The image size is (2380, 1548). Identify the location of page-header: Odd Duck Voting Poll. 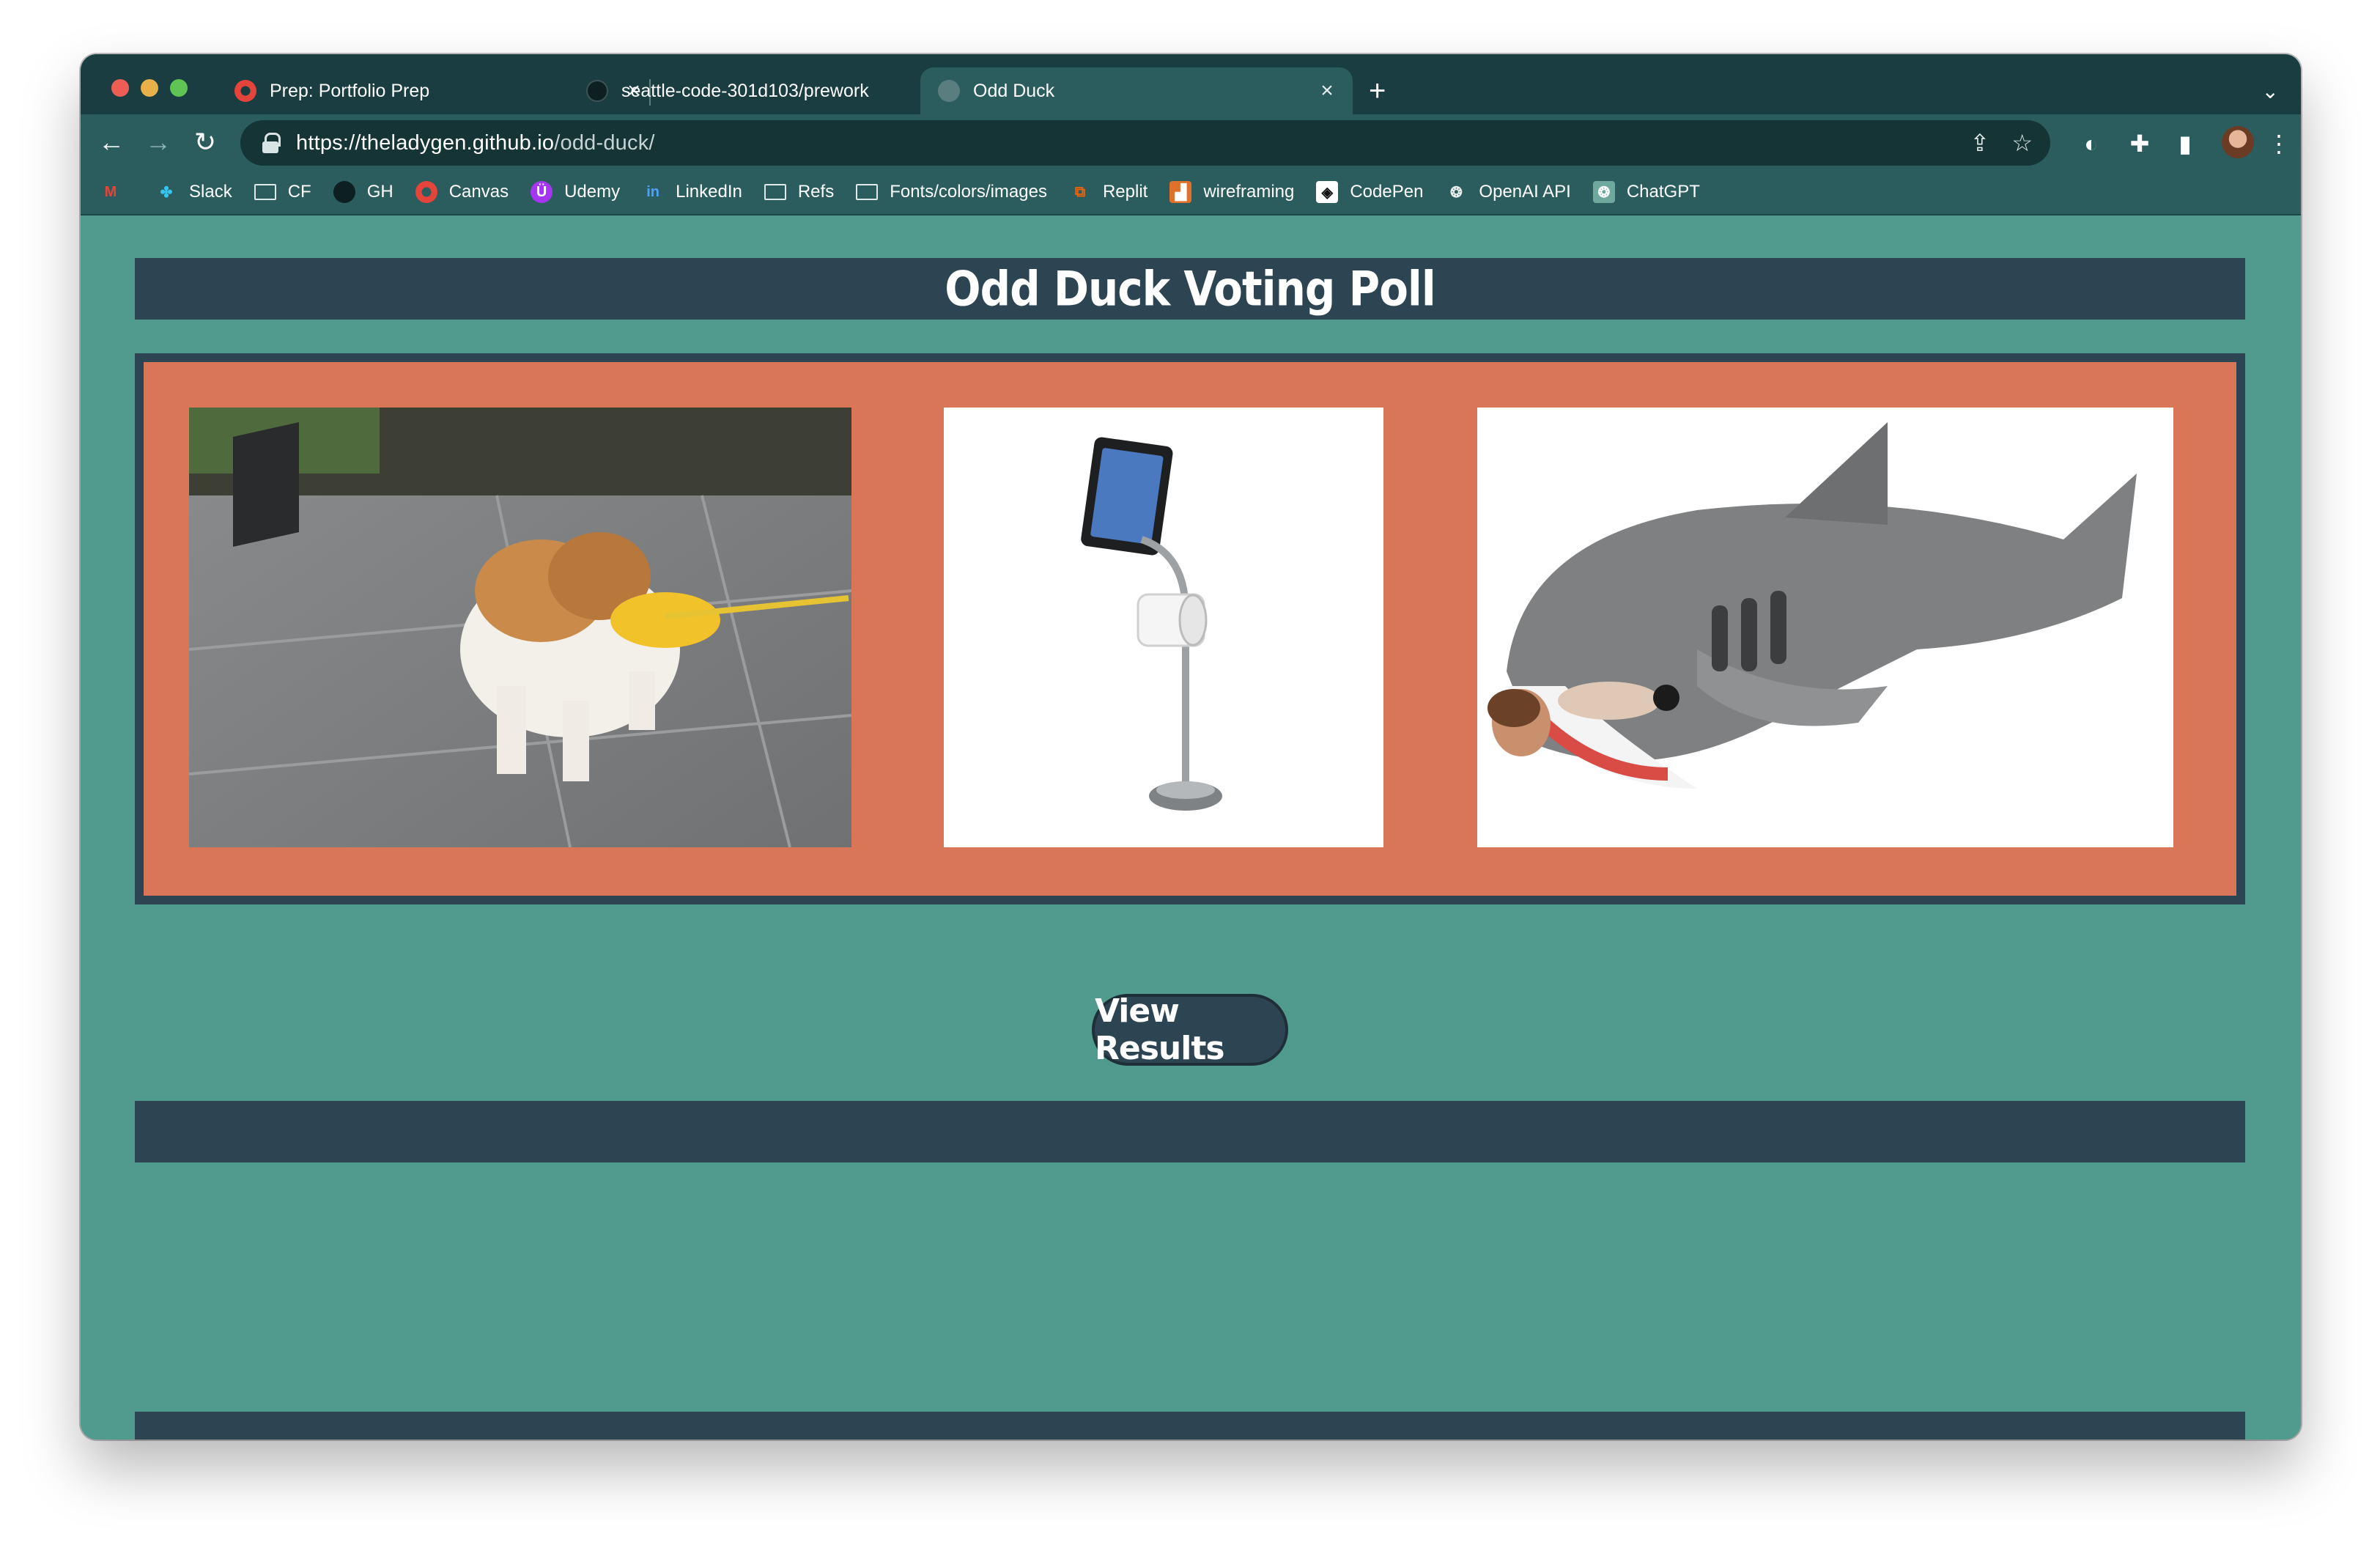
(1190, 289).